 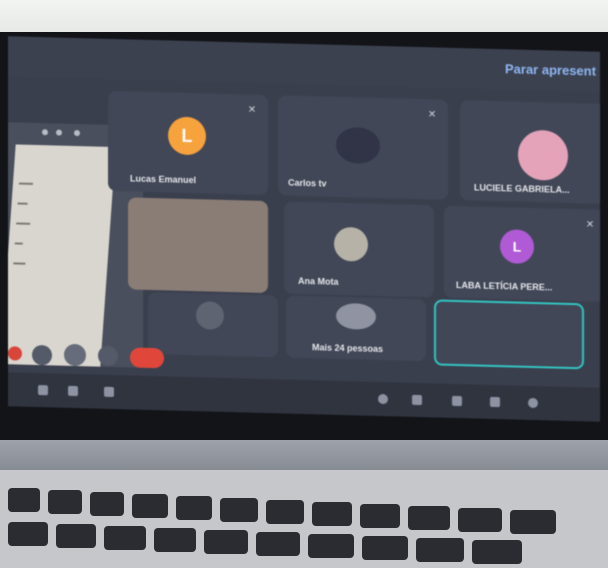 I want to click on participant-tile: ✕ Carlos tv, so click(x=363, y=147).